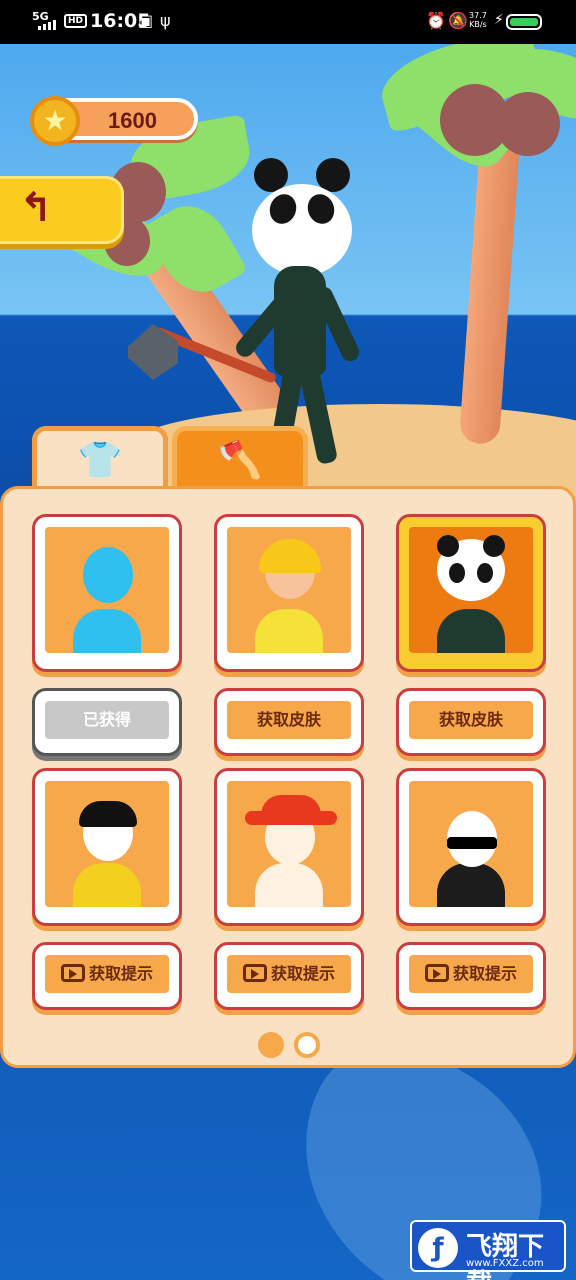  What do you see at coordinates (499, 20) in the screenshot?
I see `charging-icon: ⚡` at bounding box center [499, 20].